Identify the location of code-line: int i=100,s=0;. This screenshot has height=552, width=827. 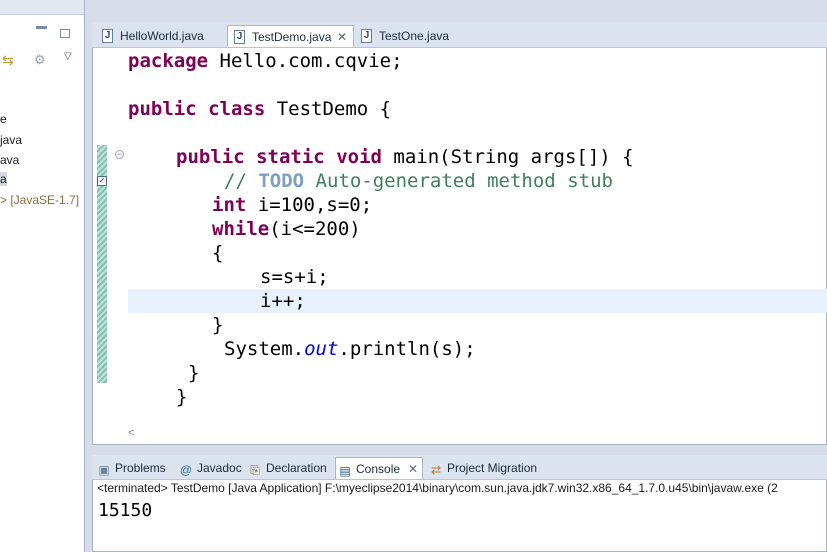
(292, 205).